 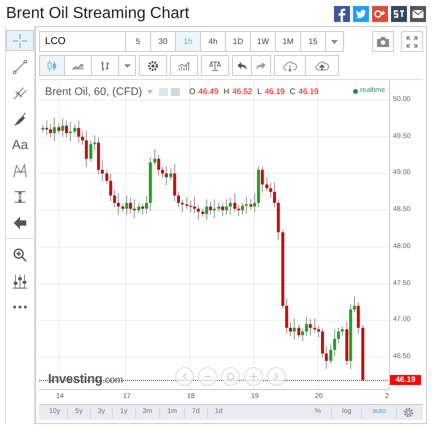 I want to click on cloud-upload-icon, so click(x=322, y=65).